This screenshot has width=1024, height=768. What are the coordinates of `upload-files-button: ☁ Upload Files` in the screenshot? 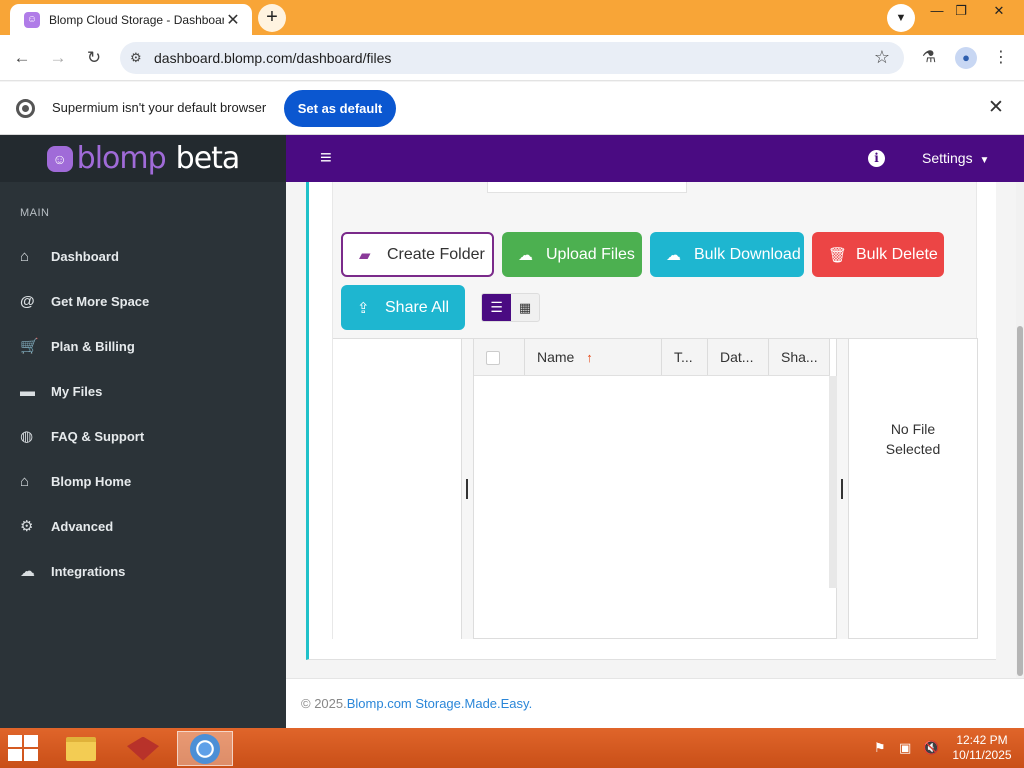 It's located at (572, 254).